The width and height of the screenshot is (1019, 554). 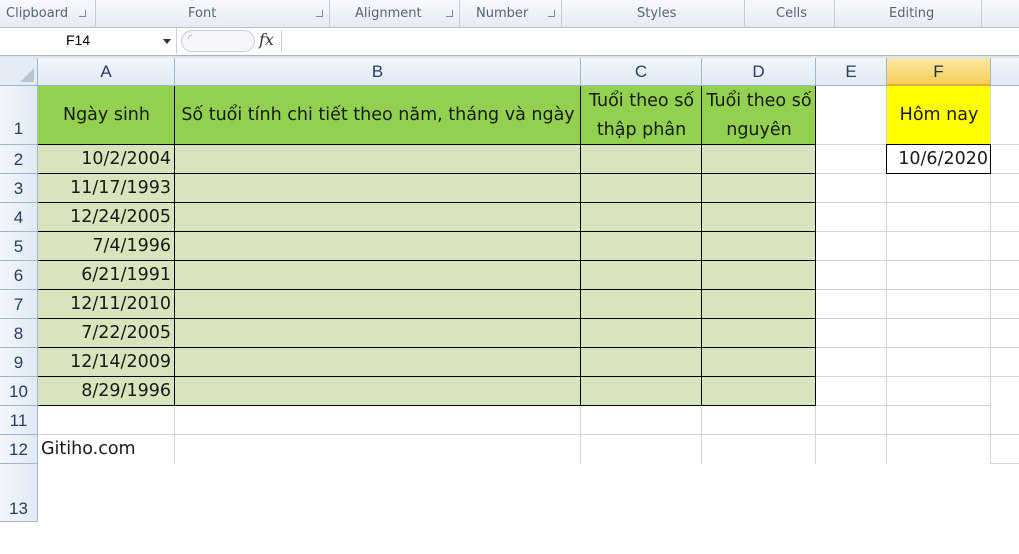 What do you see at coordinates (939, 115) in the screenshot?
I see `cell-f1: Hôm nay` at bounding box center [939, 115].